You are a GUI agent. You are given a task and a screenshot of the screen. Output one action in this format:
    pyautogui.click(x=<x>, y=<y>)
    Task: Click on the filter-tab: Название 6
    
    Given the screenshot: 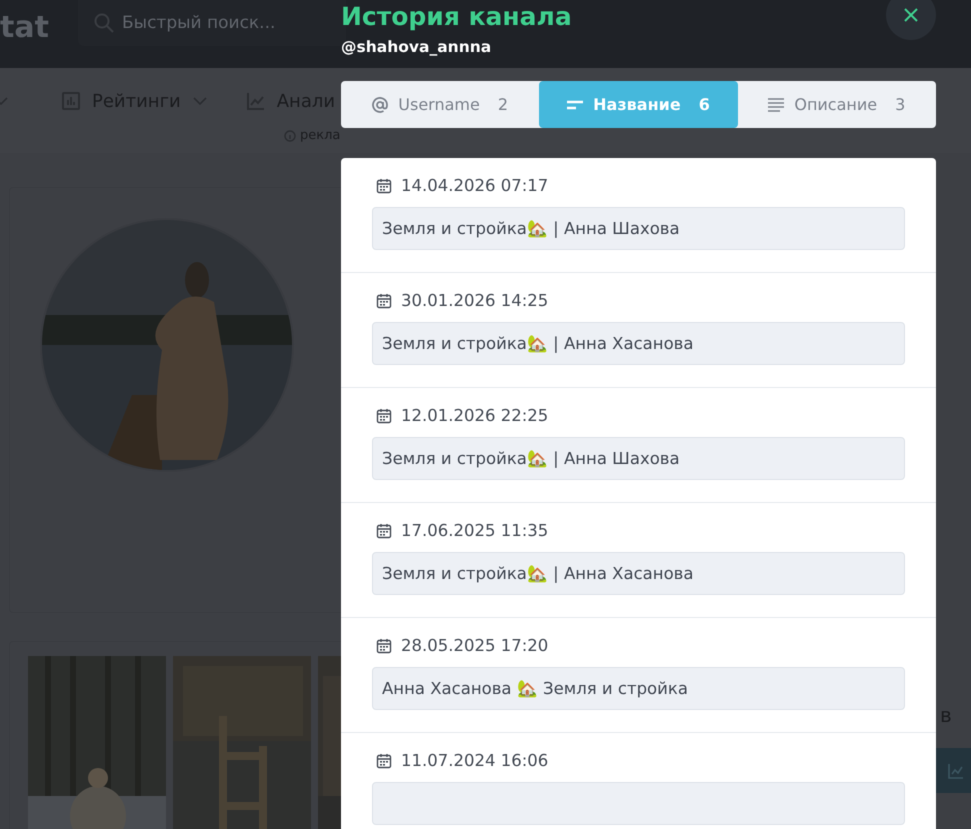 What is the action you would take?
    pyautogui.click(x=638, y=104)
    